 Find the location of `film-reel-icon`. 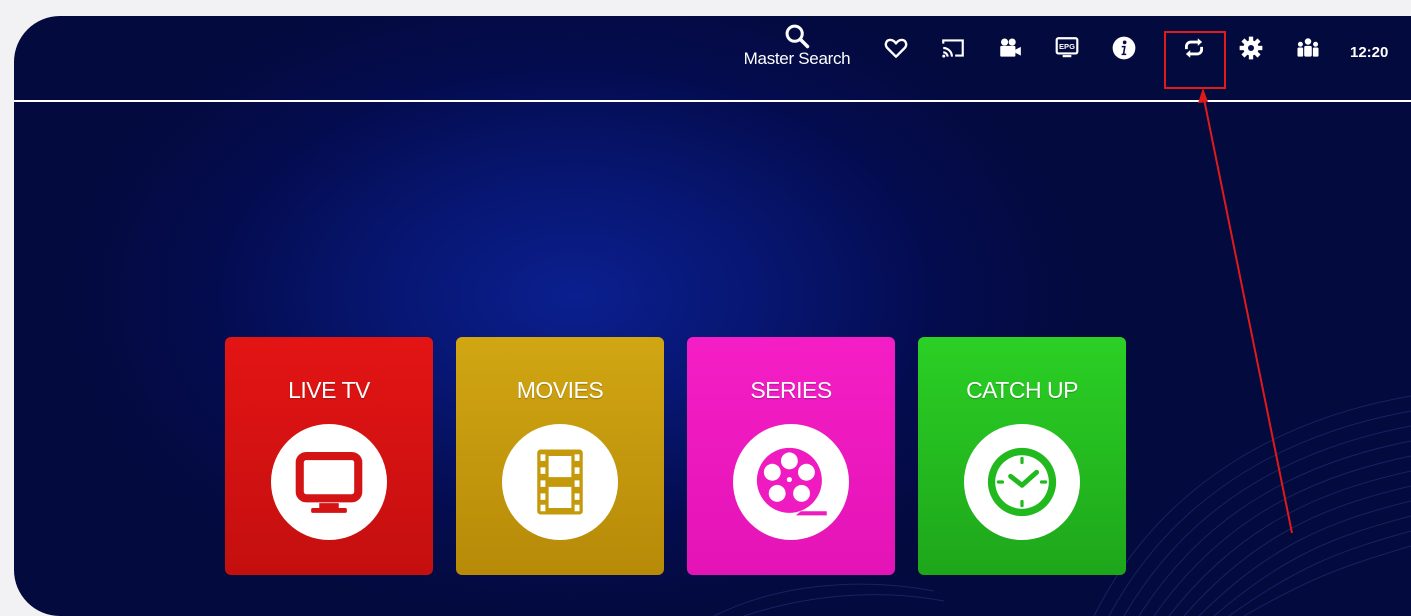

film-reel-icon is located at coordinates (791, 481).